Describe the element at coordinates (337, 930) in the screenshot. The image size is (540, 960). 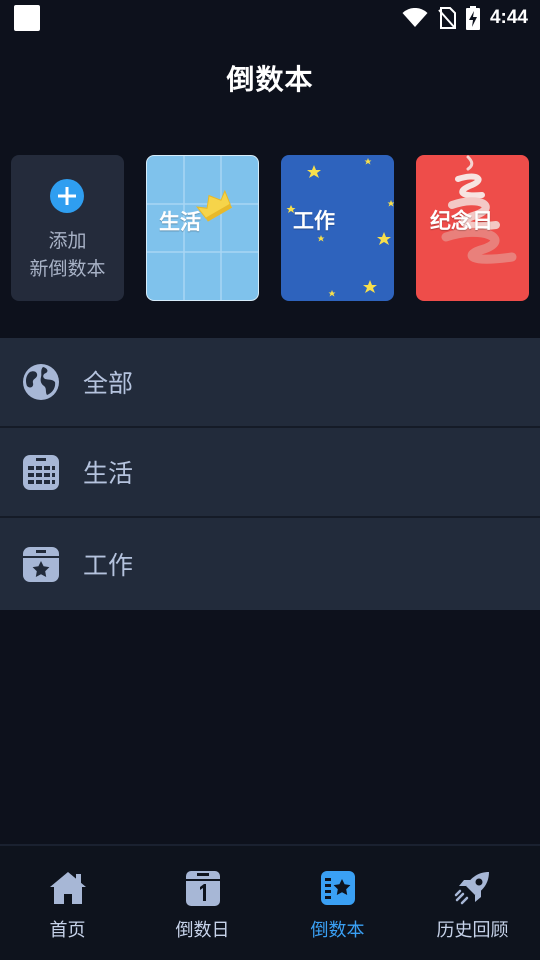
I see `nav-label: 倒数本` at that location.